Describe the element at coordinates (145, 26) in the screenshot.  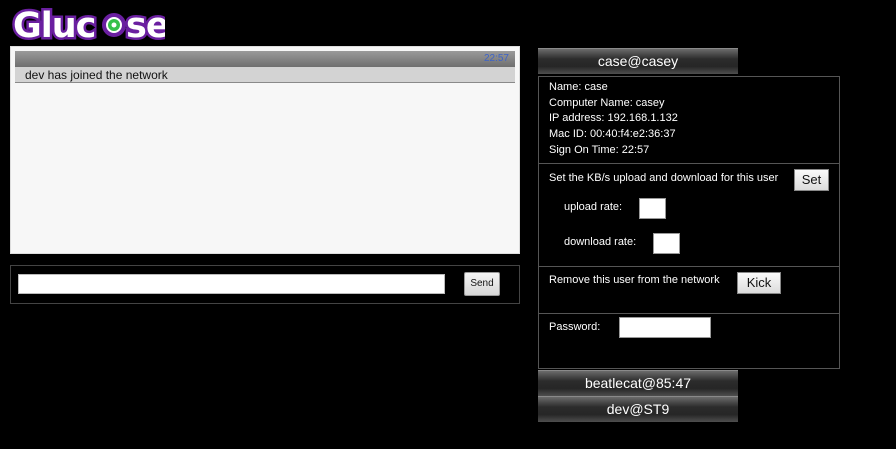
I see `svg-text: se` at that location.